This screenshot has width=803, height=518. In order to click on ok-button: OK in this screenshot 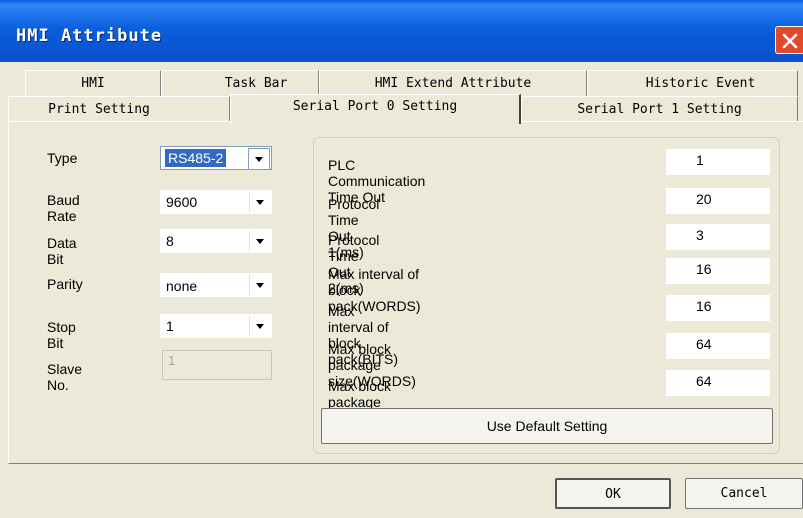, I will do `click(613, 493)`.